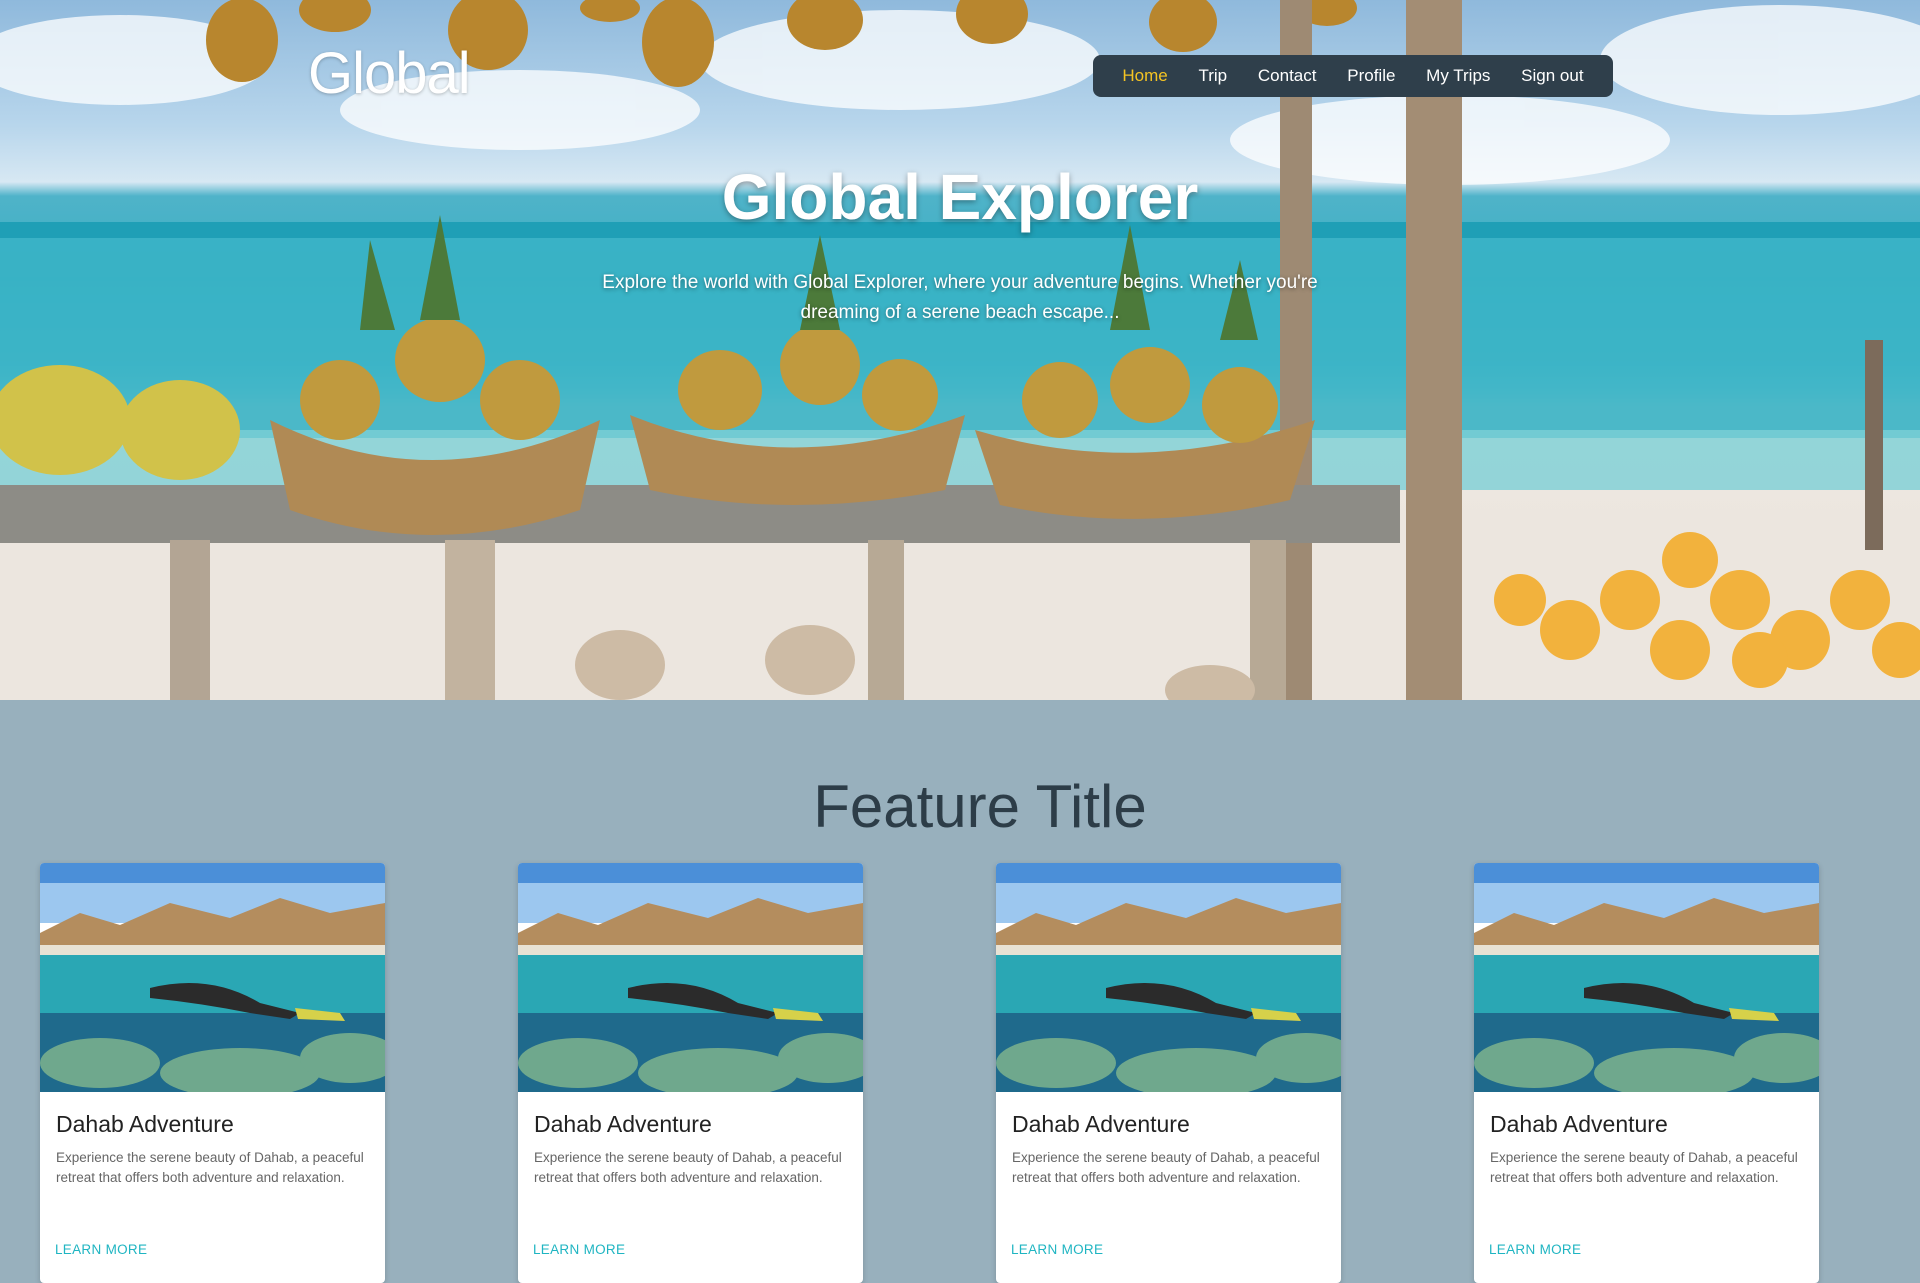 The height and width of the screenshot is (1283, 1920). I want to click on nav-contact: Contact, so click(1287, 76).